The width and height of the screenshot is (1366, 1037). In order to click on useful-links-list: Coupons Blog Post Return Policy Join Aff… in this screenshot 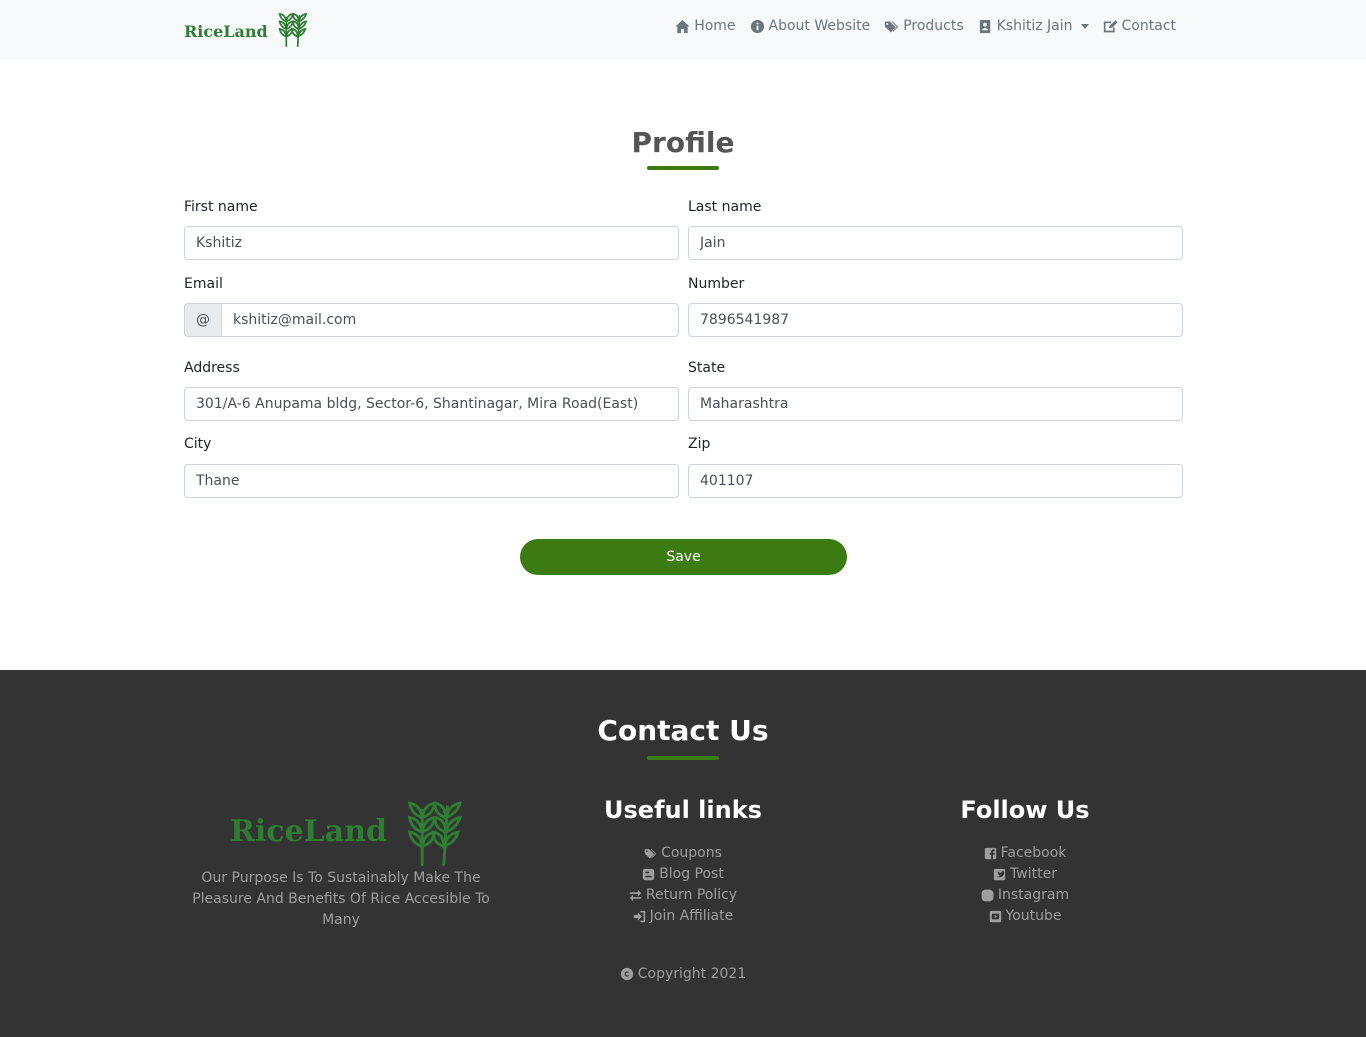, I will do `click(683, 885)`.